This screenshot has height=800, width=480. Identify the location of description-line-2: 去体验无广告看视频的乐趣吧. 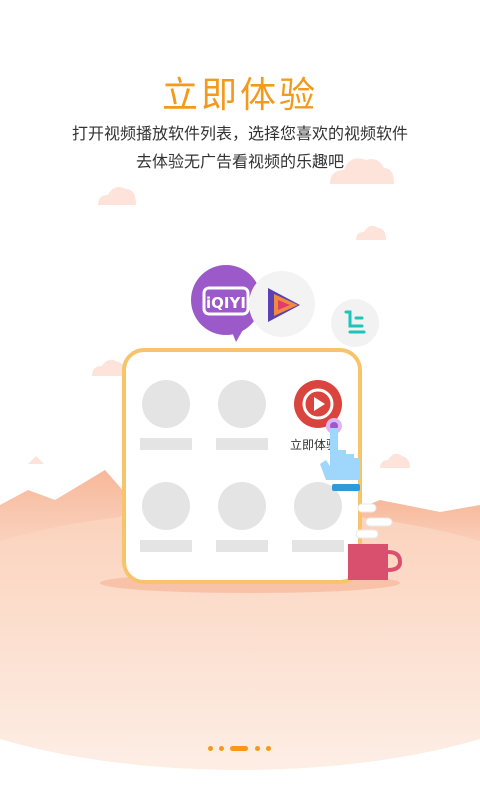
(239, 161).